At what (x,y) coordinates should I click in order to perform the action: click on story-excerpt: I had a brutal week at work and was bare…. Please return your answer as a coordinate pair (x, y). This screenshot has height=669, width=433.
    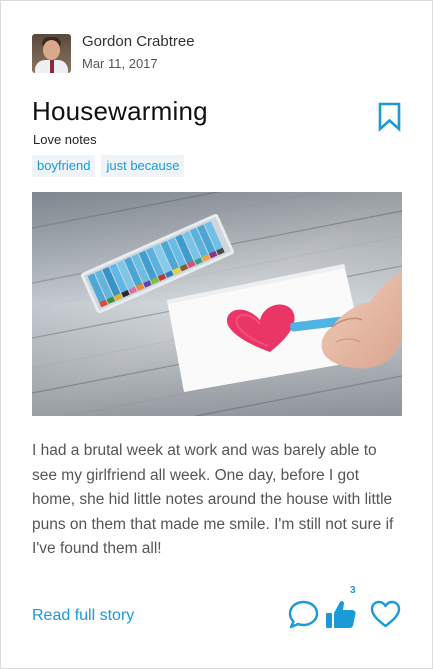
    Looking at the image, I should click on (213, 499).